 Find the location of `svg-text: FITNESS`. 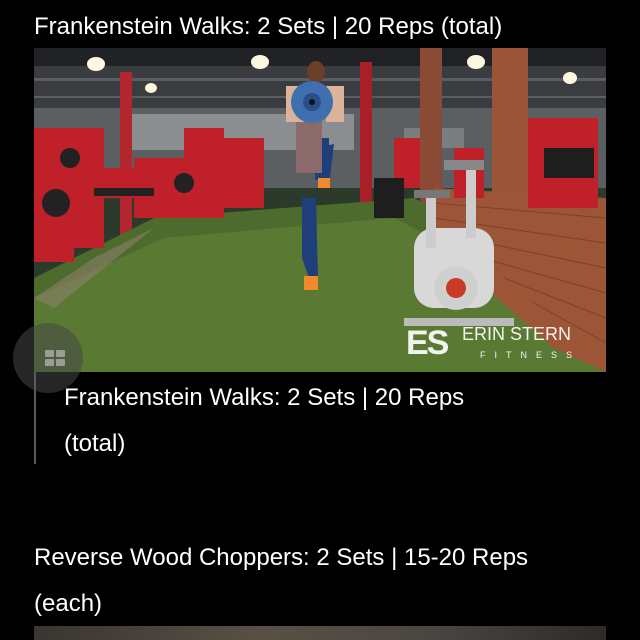

svg-text: FITNESS is located at coordinates (530, 355).